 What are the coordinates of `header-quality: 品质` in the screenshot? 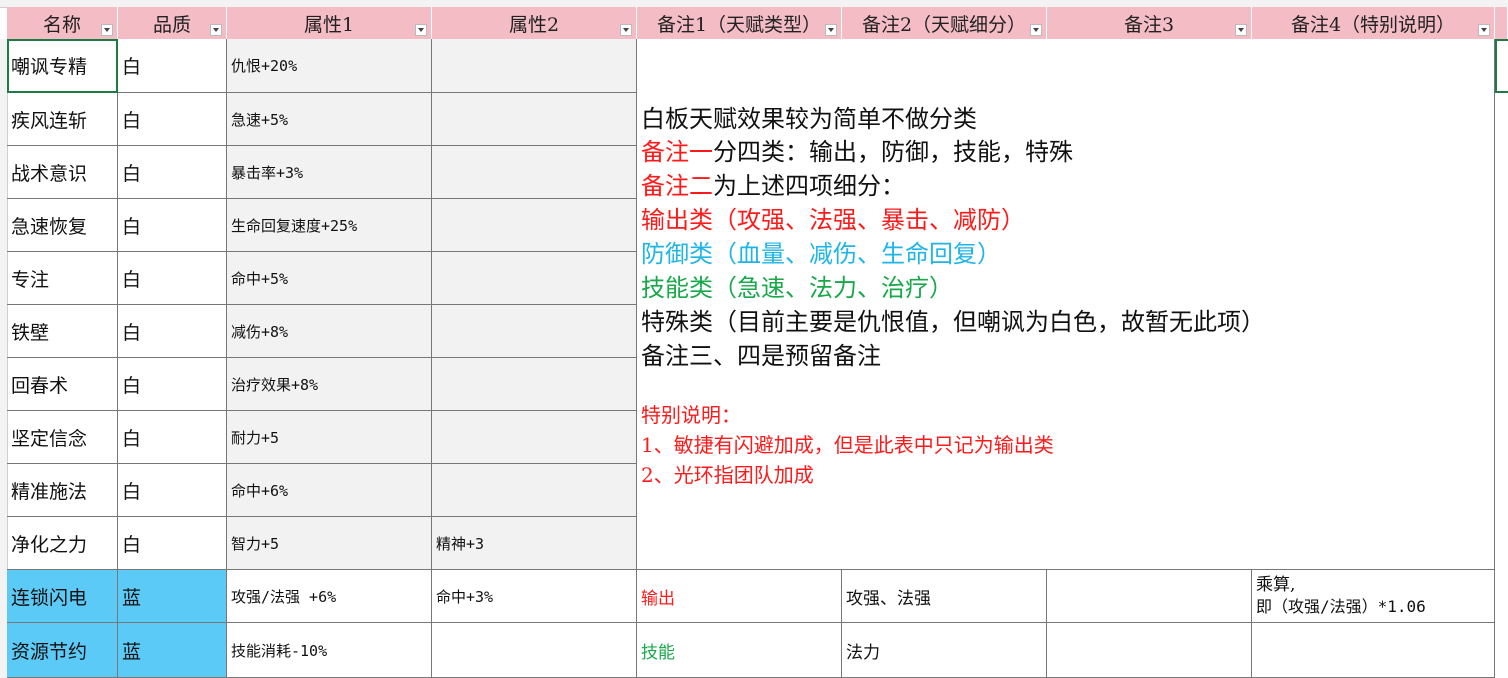 It's located at (172, 23).